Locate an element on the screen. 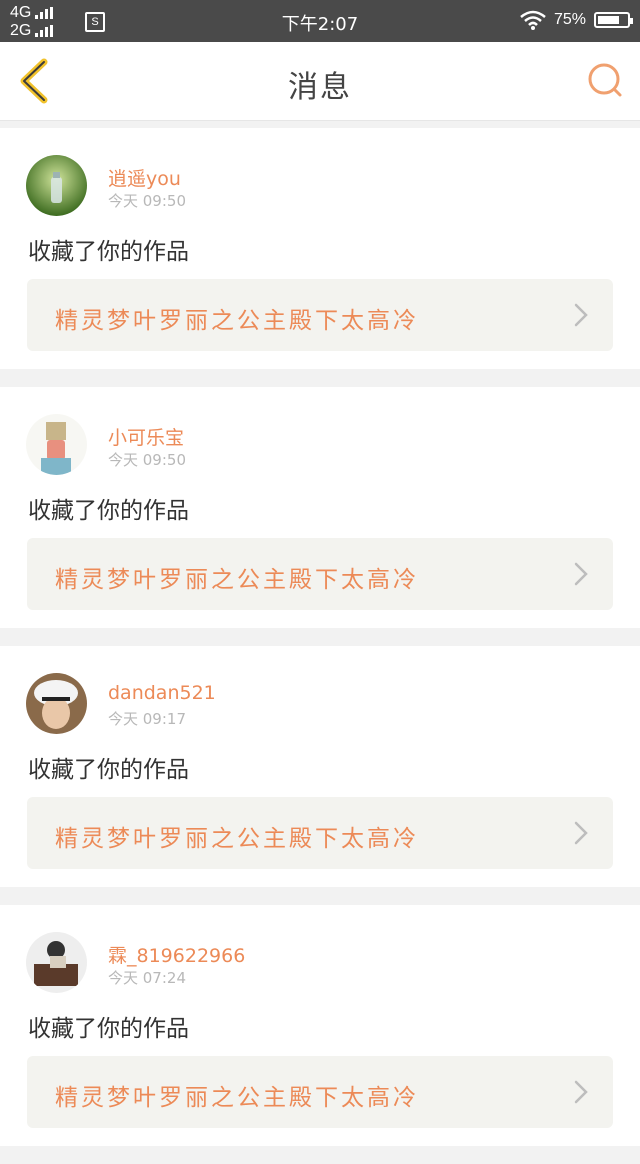 The width and height of the screenshot is (640, 1164). header-bar: 消息 is located at coordinates (320, 81).